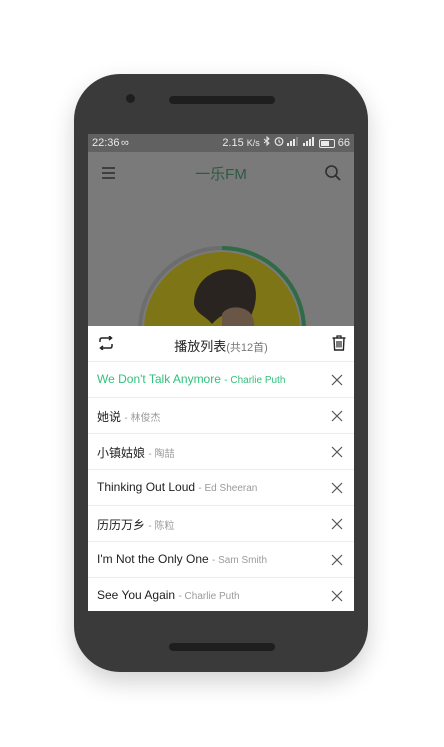 The image size is (444, 747). Describe the element at coordinates (121, 453) in the screenshot. I see `song-title: 小镇姑娘` at that location.